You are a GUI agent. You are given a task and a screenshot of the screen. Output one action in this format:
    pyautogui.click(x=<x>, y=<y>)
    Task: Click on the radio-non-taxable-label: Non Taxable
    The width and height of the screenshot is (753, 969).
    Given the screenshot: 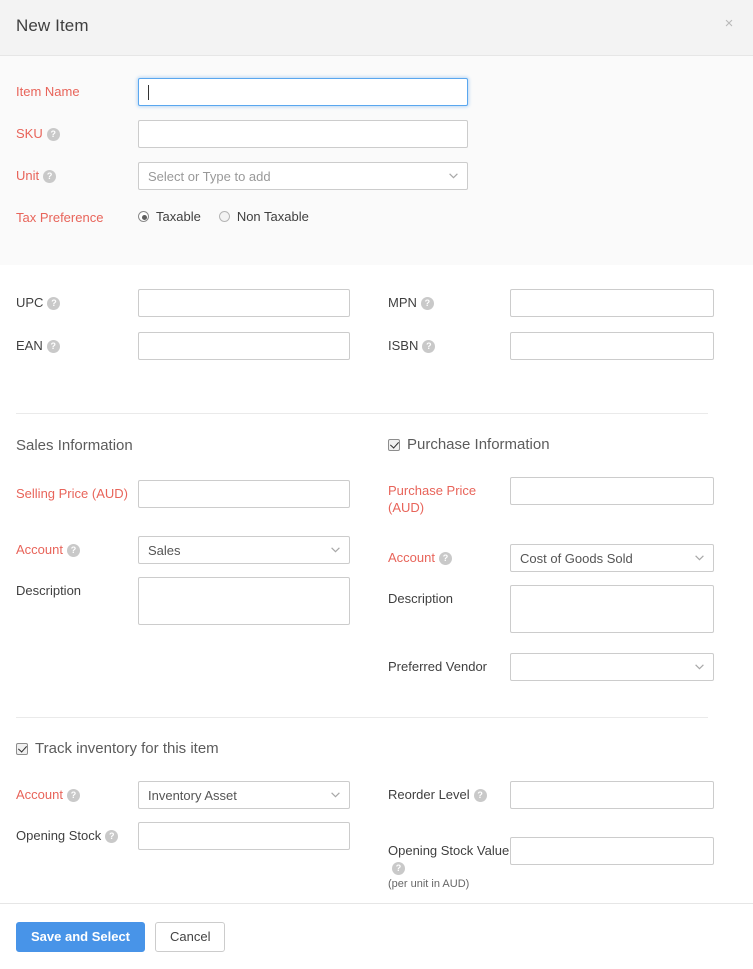 What is the action you would take?
    pyautogui.click(x=272, y=216)
    